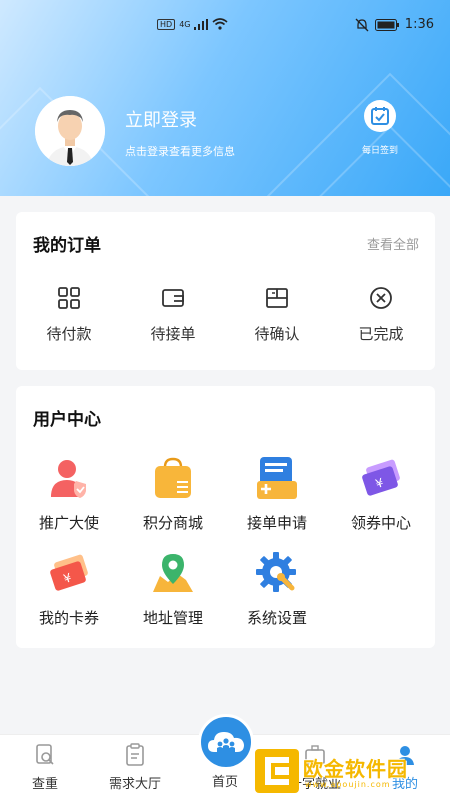  Describe the element at coordinates (173, 298) in the screenshot. I see `wallet-icon` at that location.